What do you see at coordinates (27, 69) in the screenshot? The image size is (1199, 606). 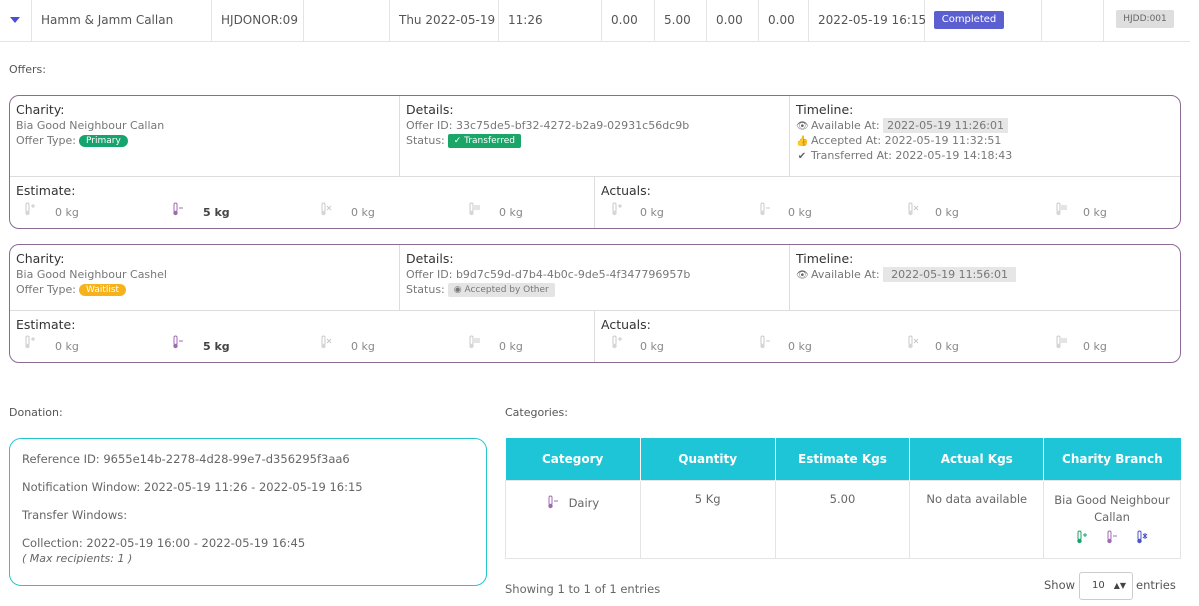 I see `offers-label: Offers:` at bounding box center [27, 69].